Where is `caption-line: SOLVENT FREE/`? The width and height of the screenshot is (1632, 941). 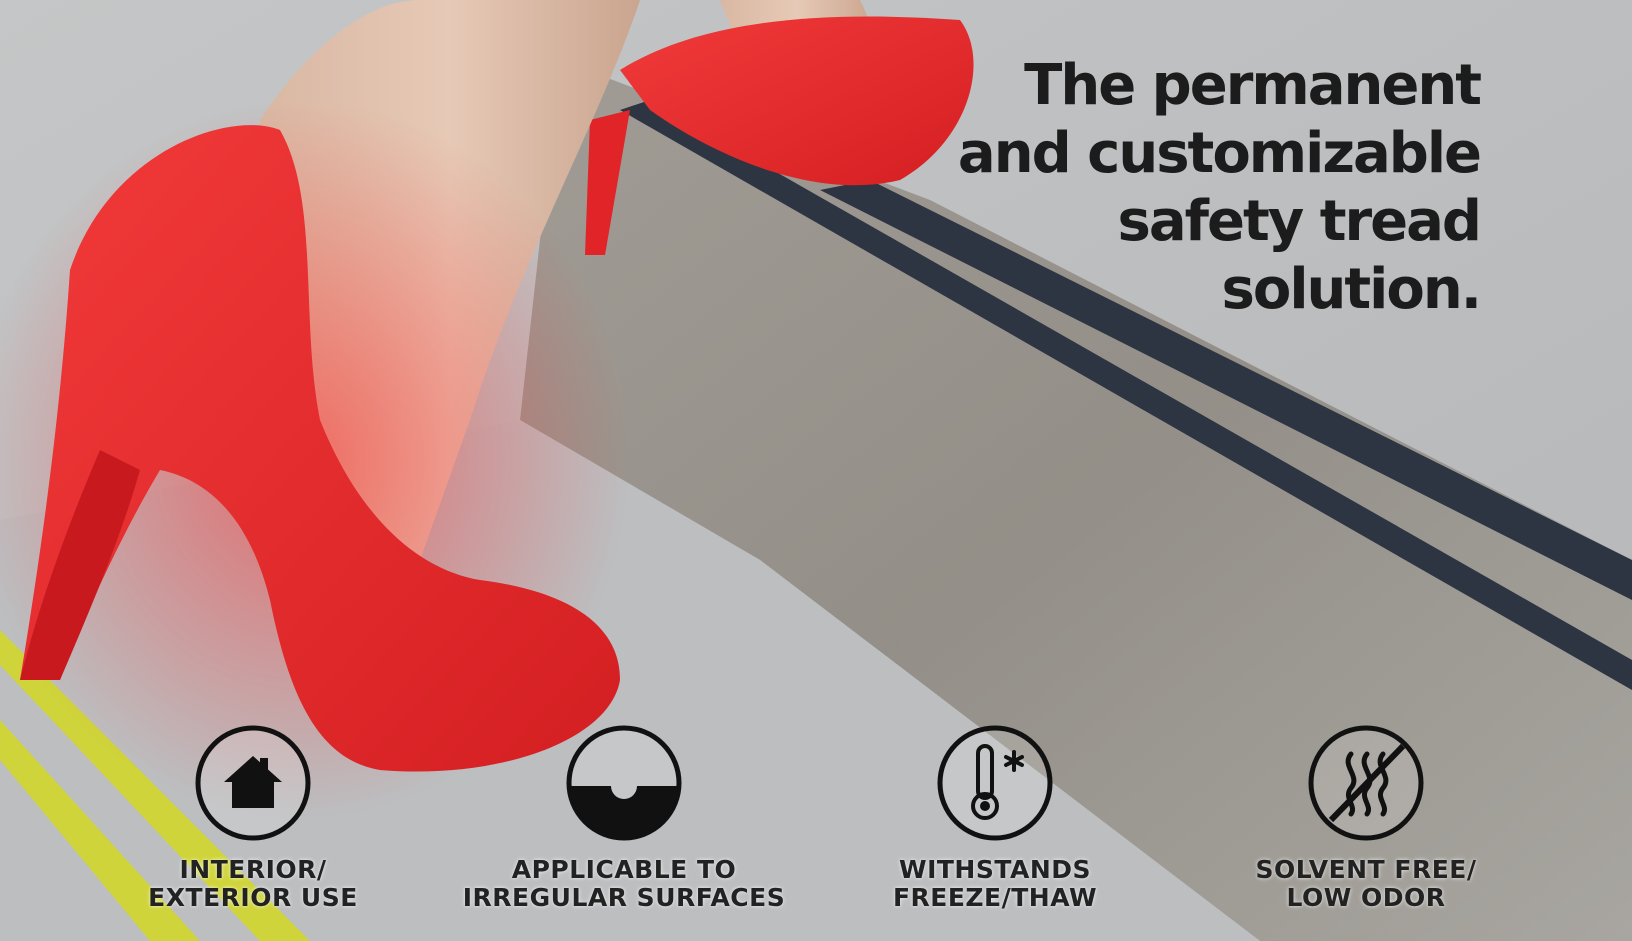
caption-line: SOLVENT FREE/ is located at coordinates (1366, 869).